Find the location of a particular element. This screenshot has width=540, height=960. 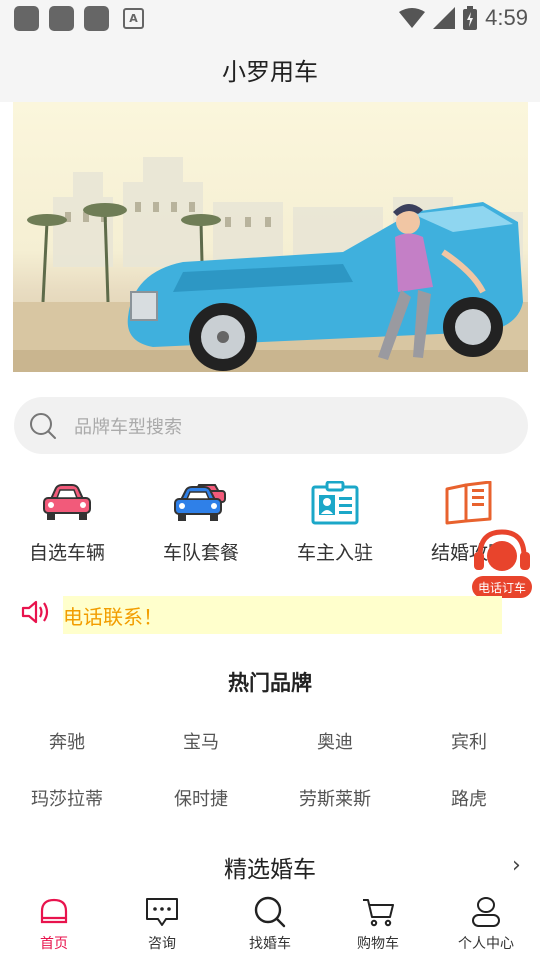

tab-label: 咨询 is located at coordinates (162, 944).